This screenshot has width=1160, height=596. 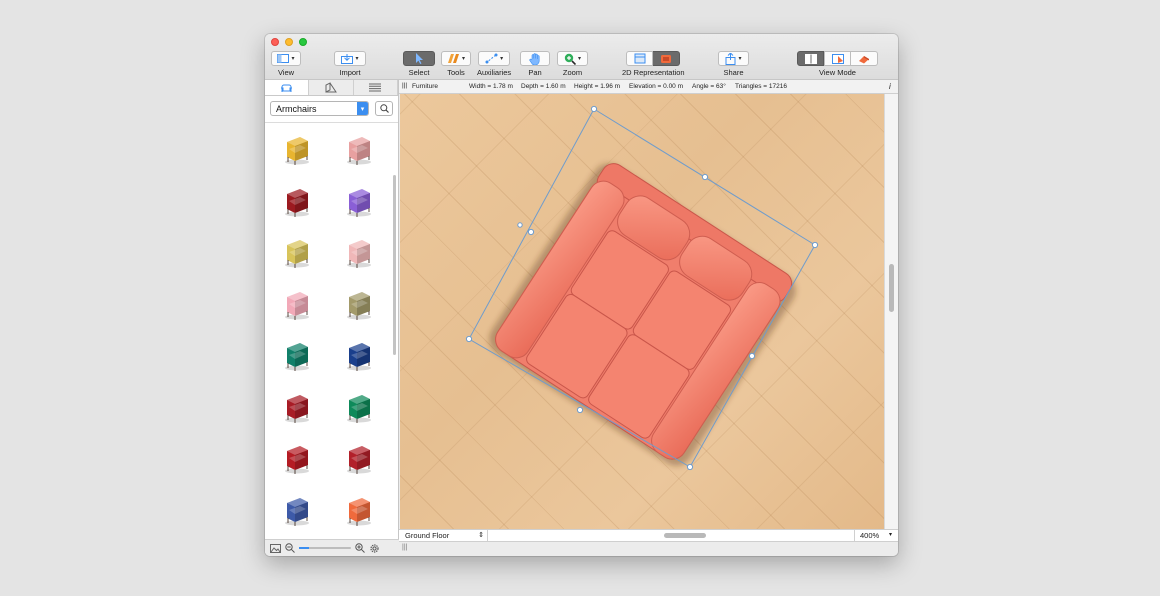 I want to click on search-button, so click(x=384, y=108).